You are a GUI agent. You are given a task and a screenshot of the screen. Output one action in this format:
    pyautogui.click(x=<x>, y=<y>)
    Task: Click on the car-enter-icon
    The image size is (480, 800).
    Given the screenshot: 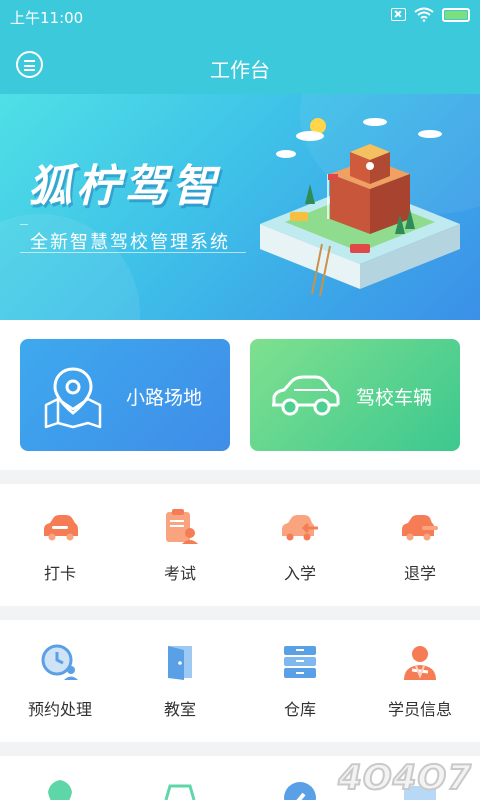 What is the action you would take?
    pyautogui.click(x=300, y=528)
    